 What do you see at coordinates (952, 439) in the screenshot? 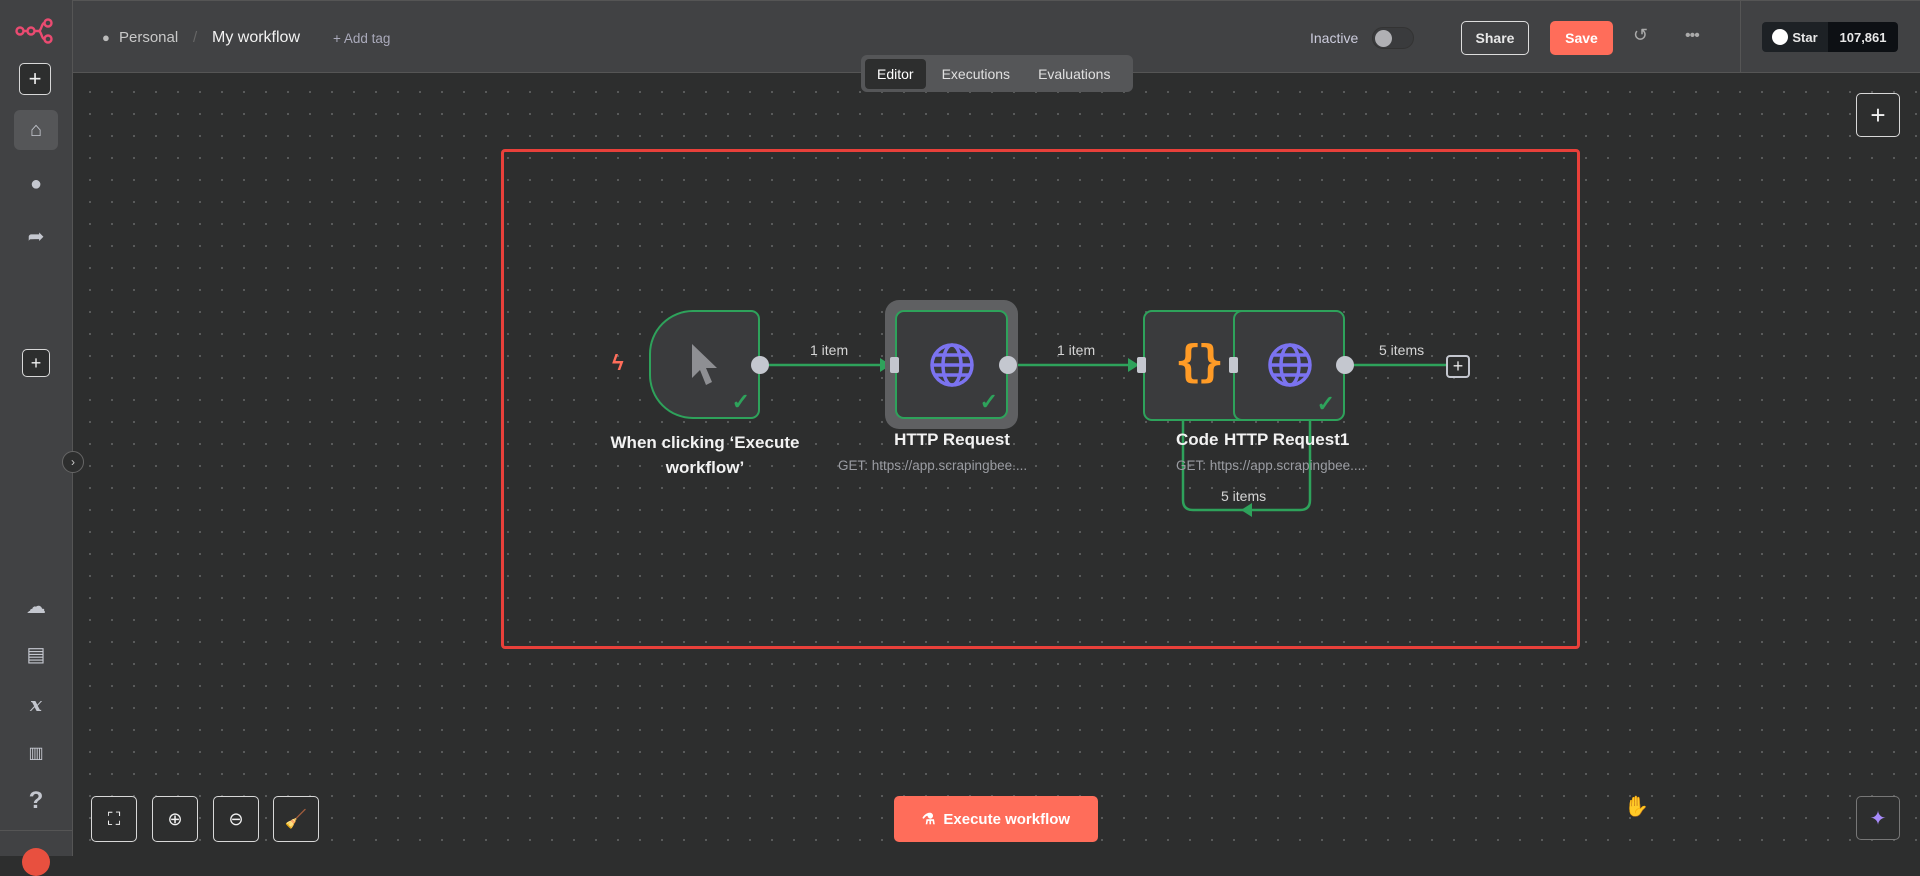
I see `node-label: HTTP Request` at bounding box center [952, 439].